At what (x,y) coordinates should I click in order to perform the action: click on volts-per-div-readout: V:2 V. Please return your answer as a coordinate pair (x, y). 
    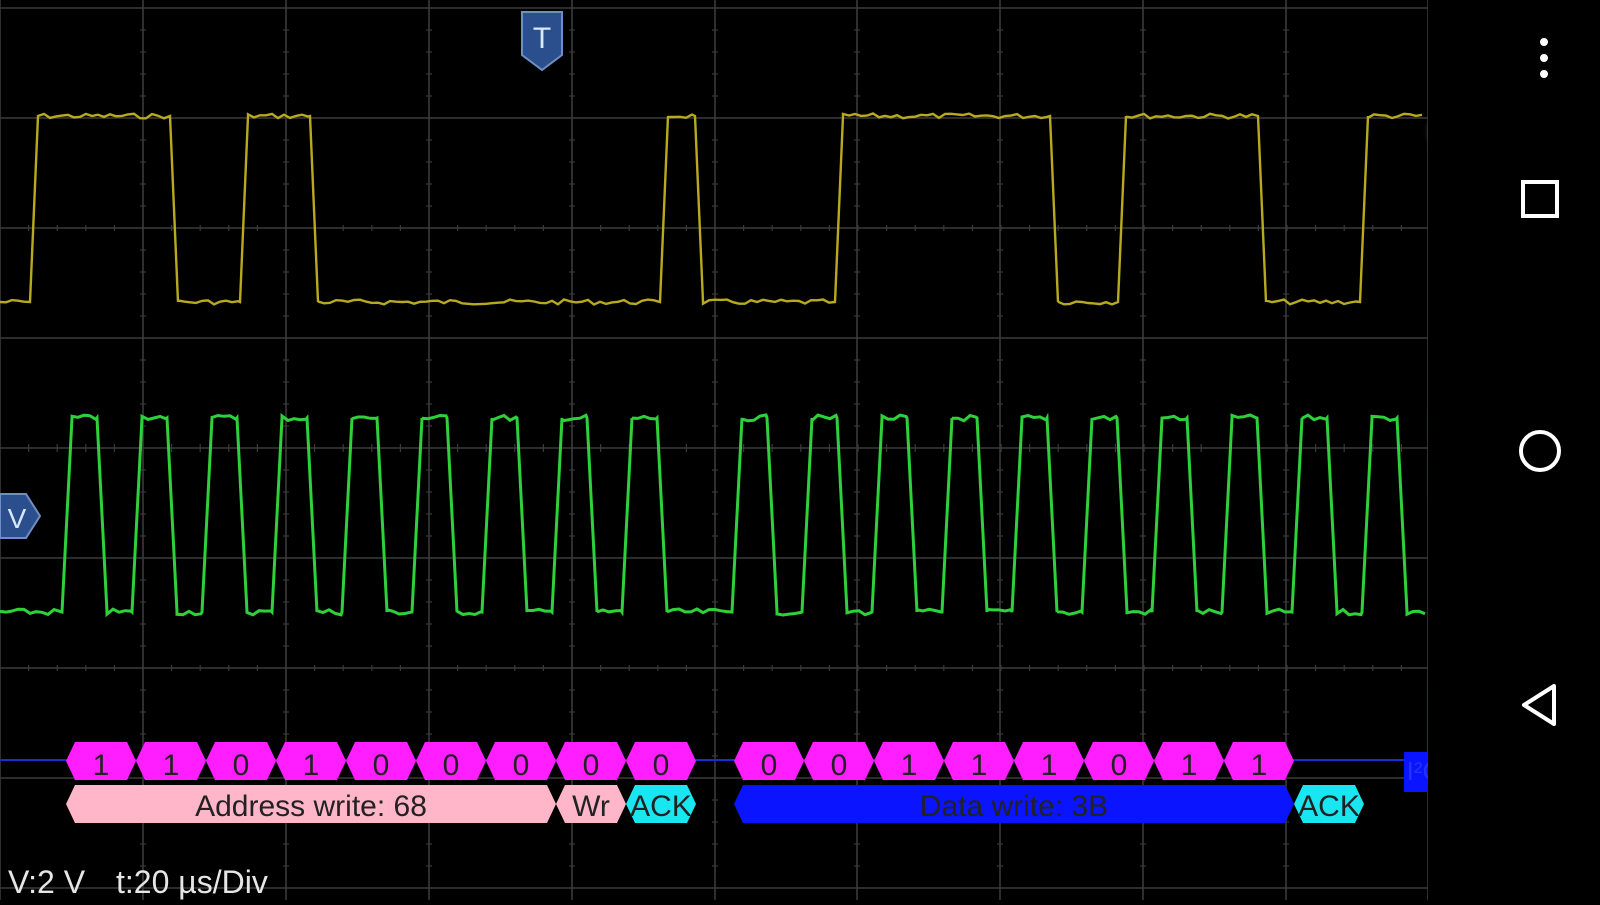
    Looking at the image, I should click on (47, 882).